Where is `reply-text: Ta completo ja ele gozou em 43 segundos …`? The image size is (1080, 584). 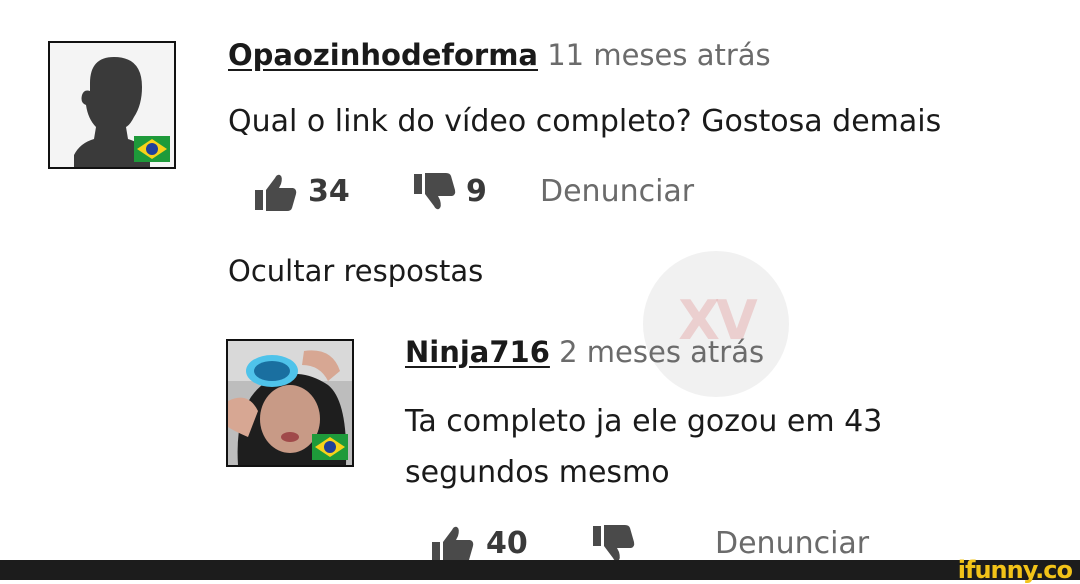
reply-text: Ta completo ja ele gozou em 43 segundos … is located at coordinates (644, 447).